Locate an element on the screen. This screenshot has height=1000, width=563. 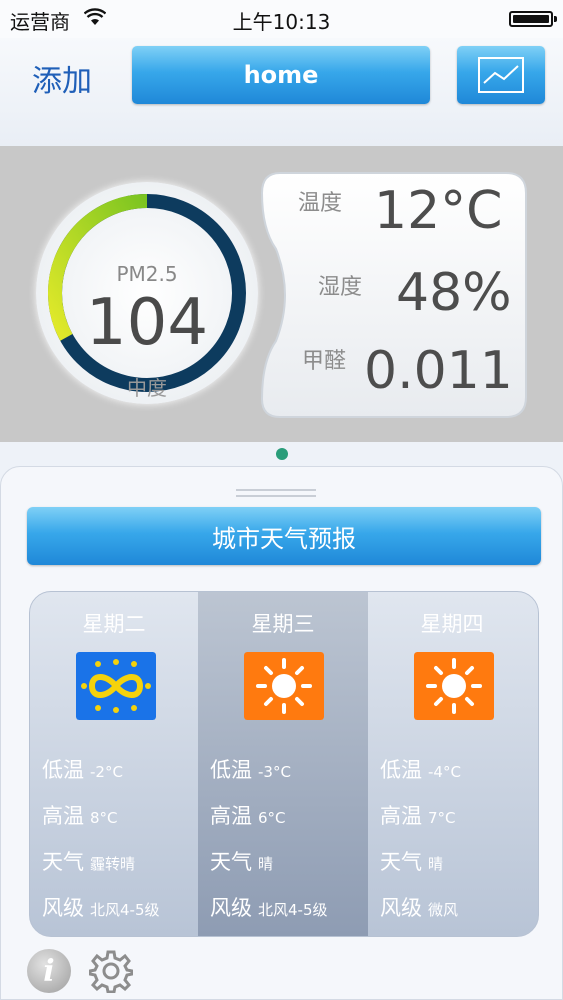
pm25-label: PM2.5 is located at coordinates (147, 274).